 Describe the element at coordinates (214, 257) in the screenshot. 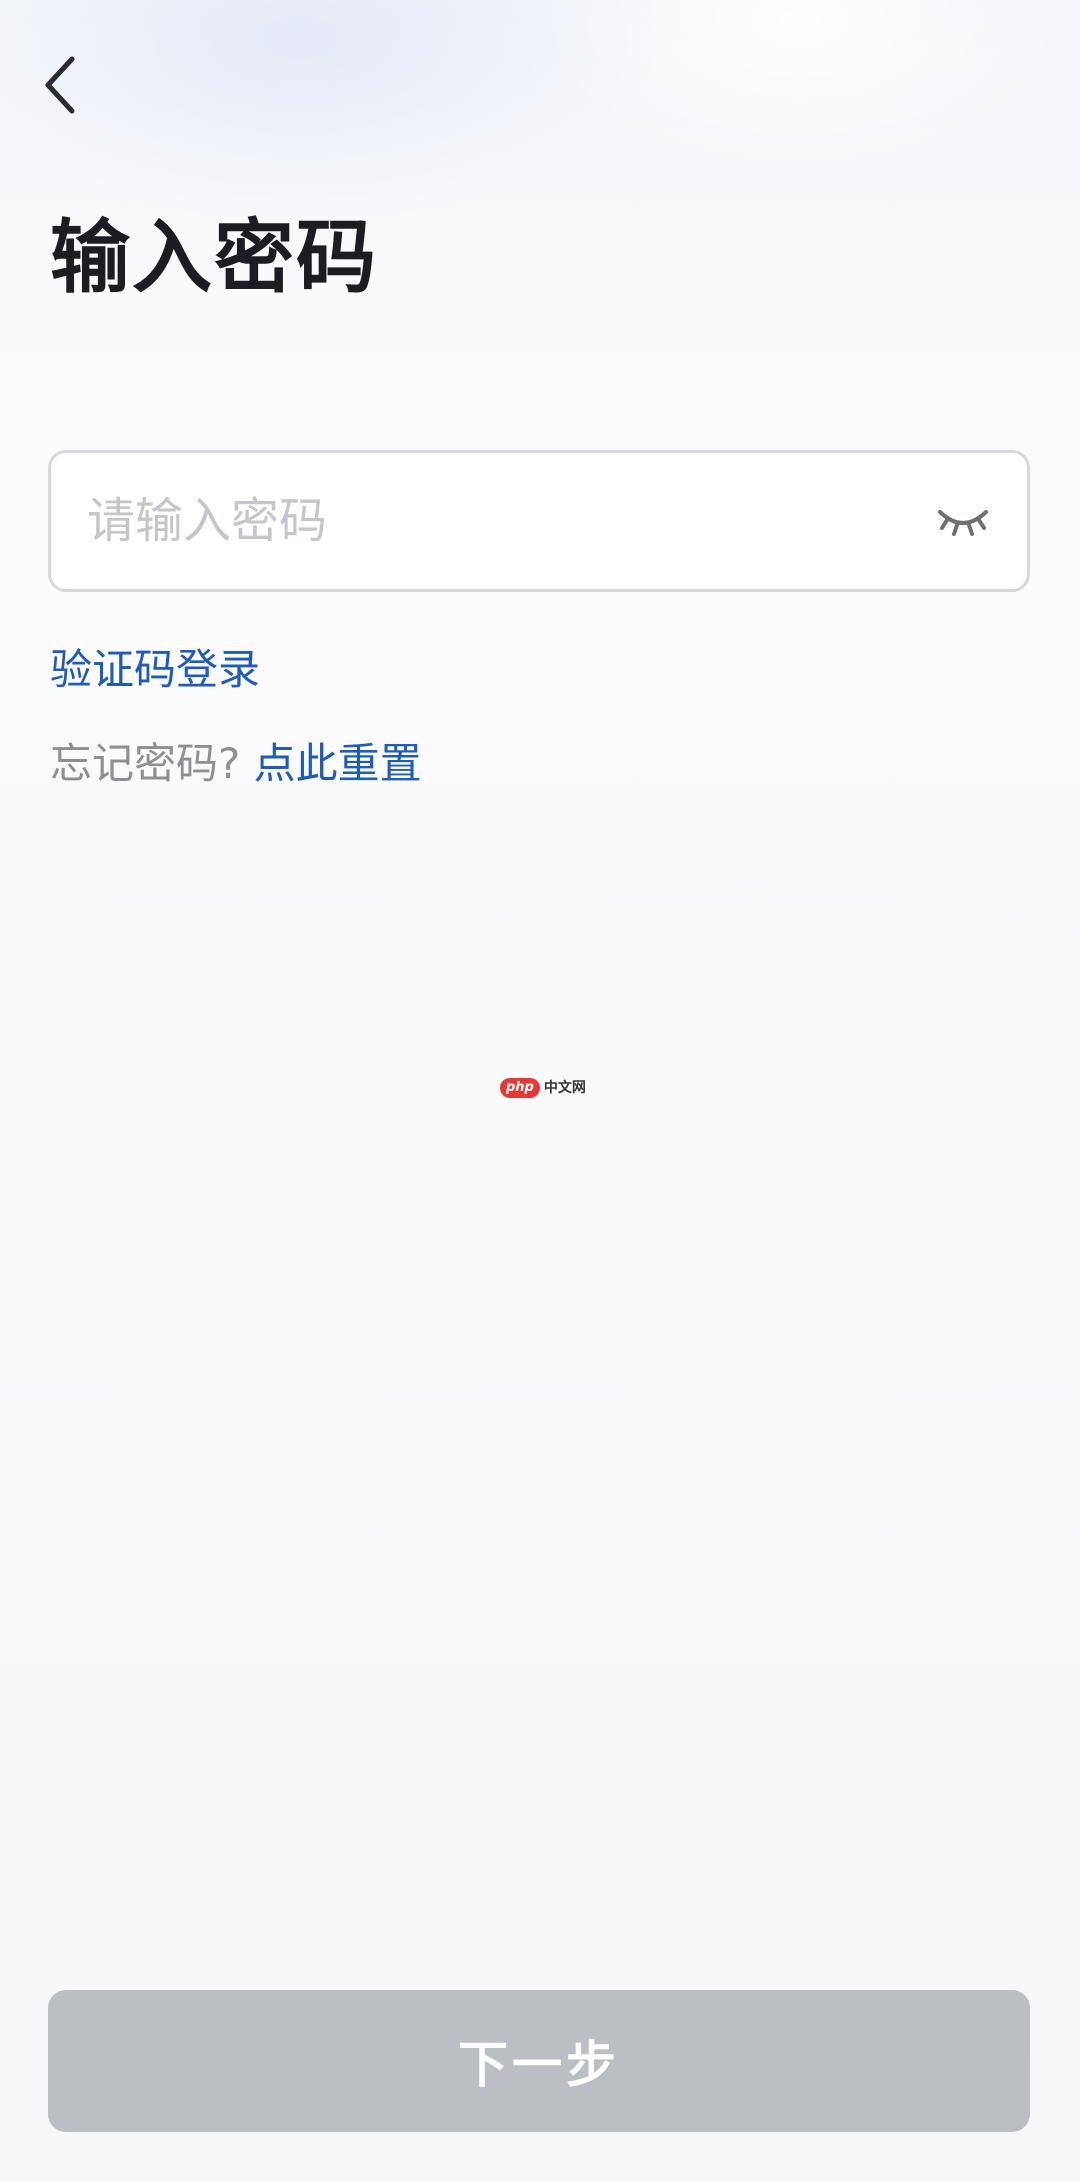

I see `page-title: 输入密码` at that location.